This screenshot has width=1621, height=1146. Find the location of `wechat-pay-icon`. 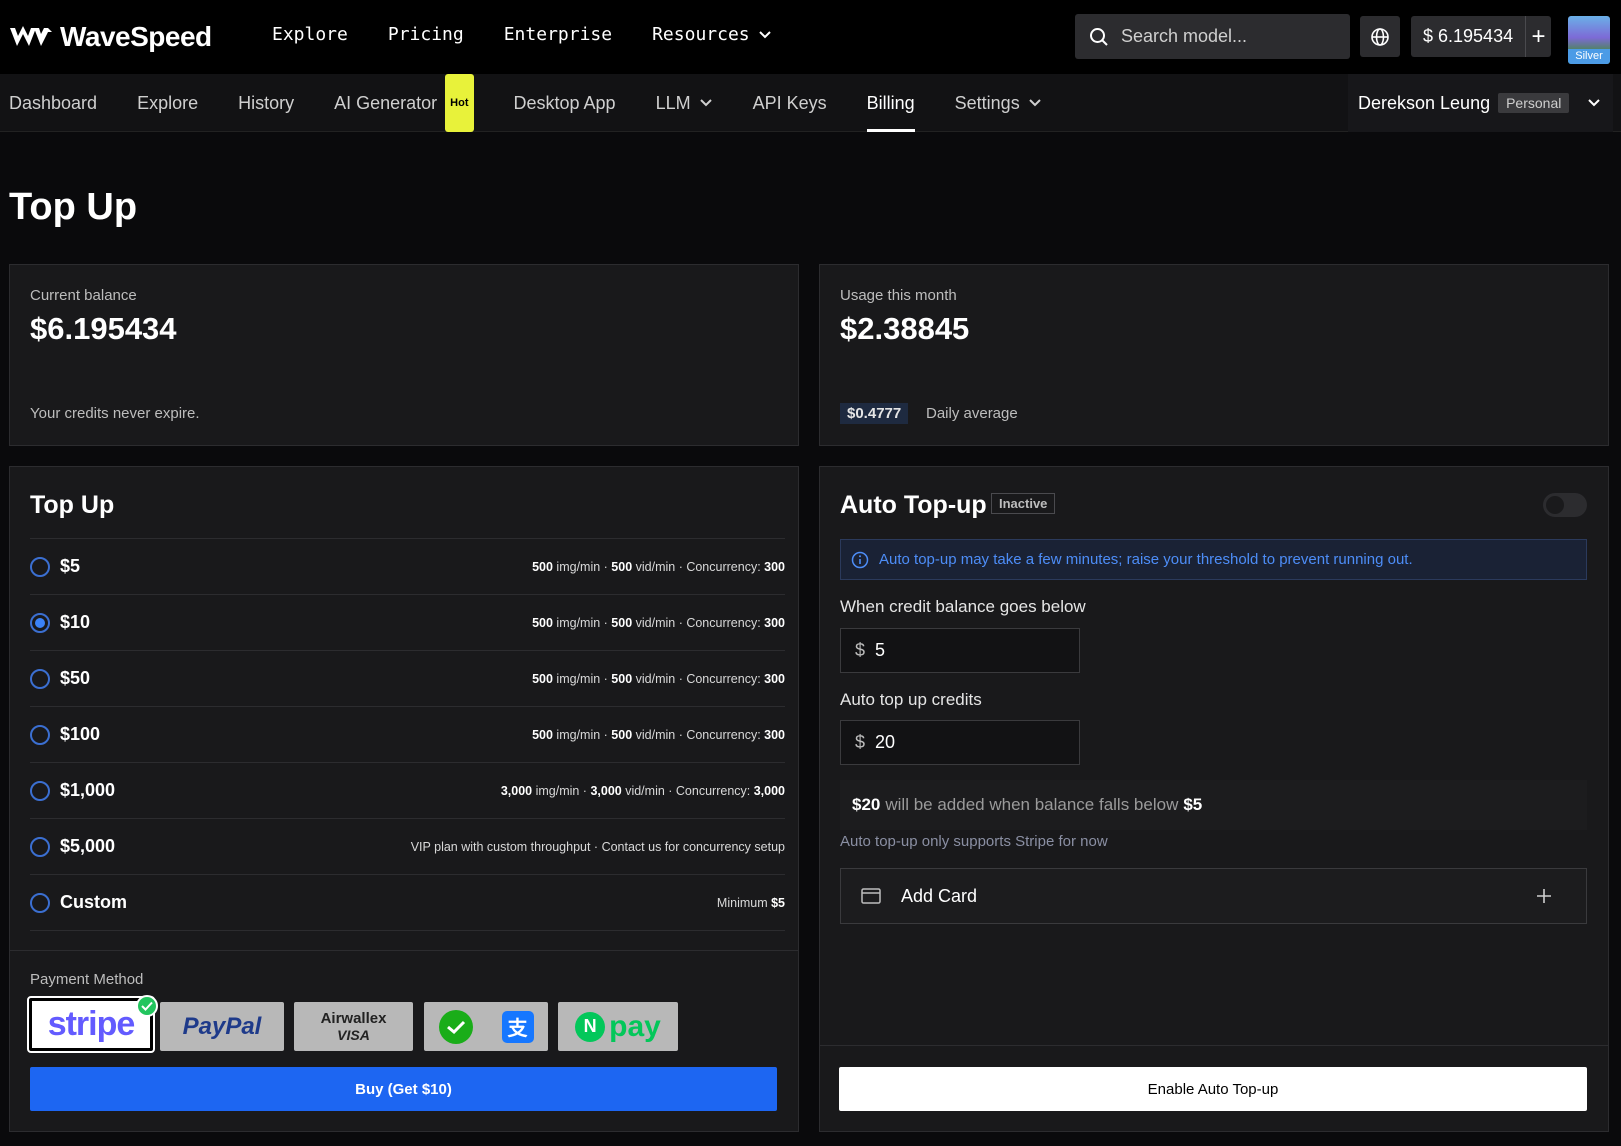

wechat-pay-icon is located at coordinates (455, 1026).